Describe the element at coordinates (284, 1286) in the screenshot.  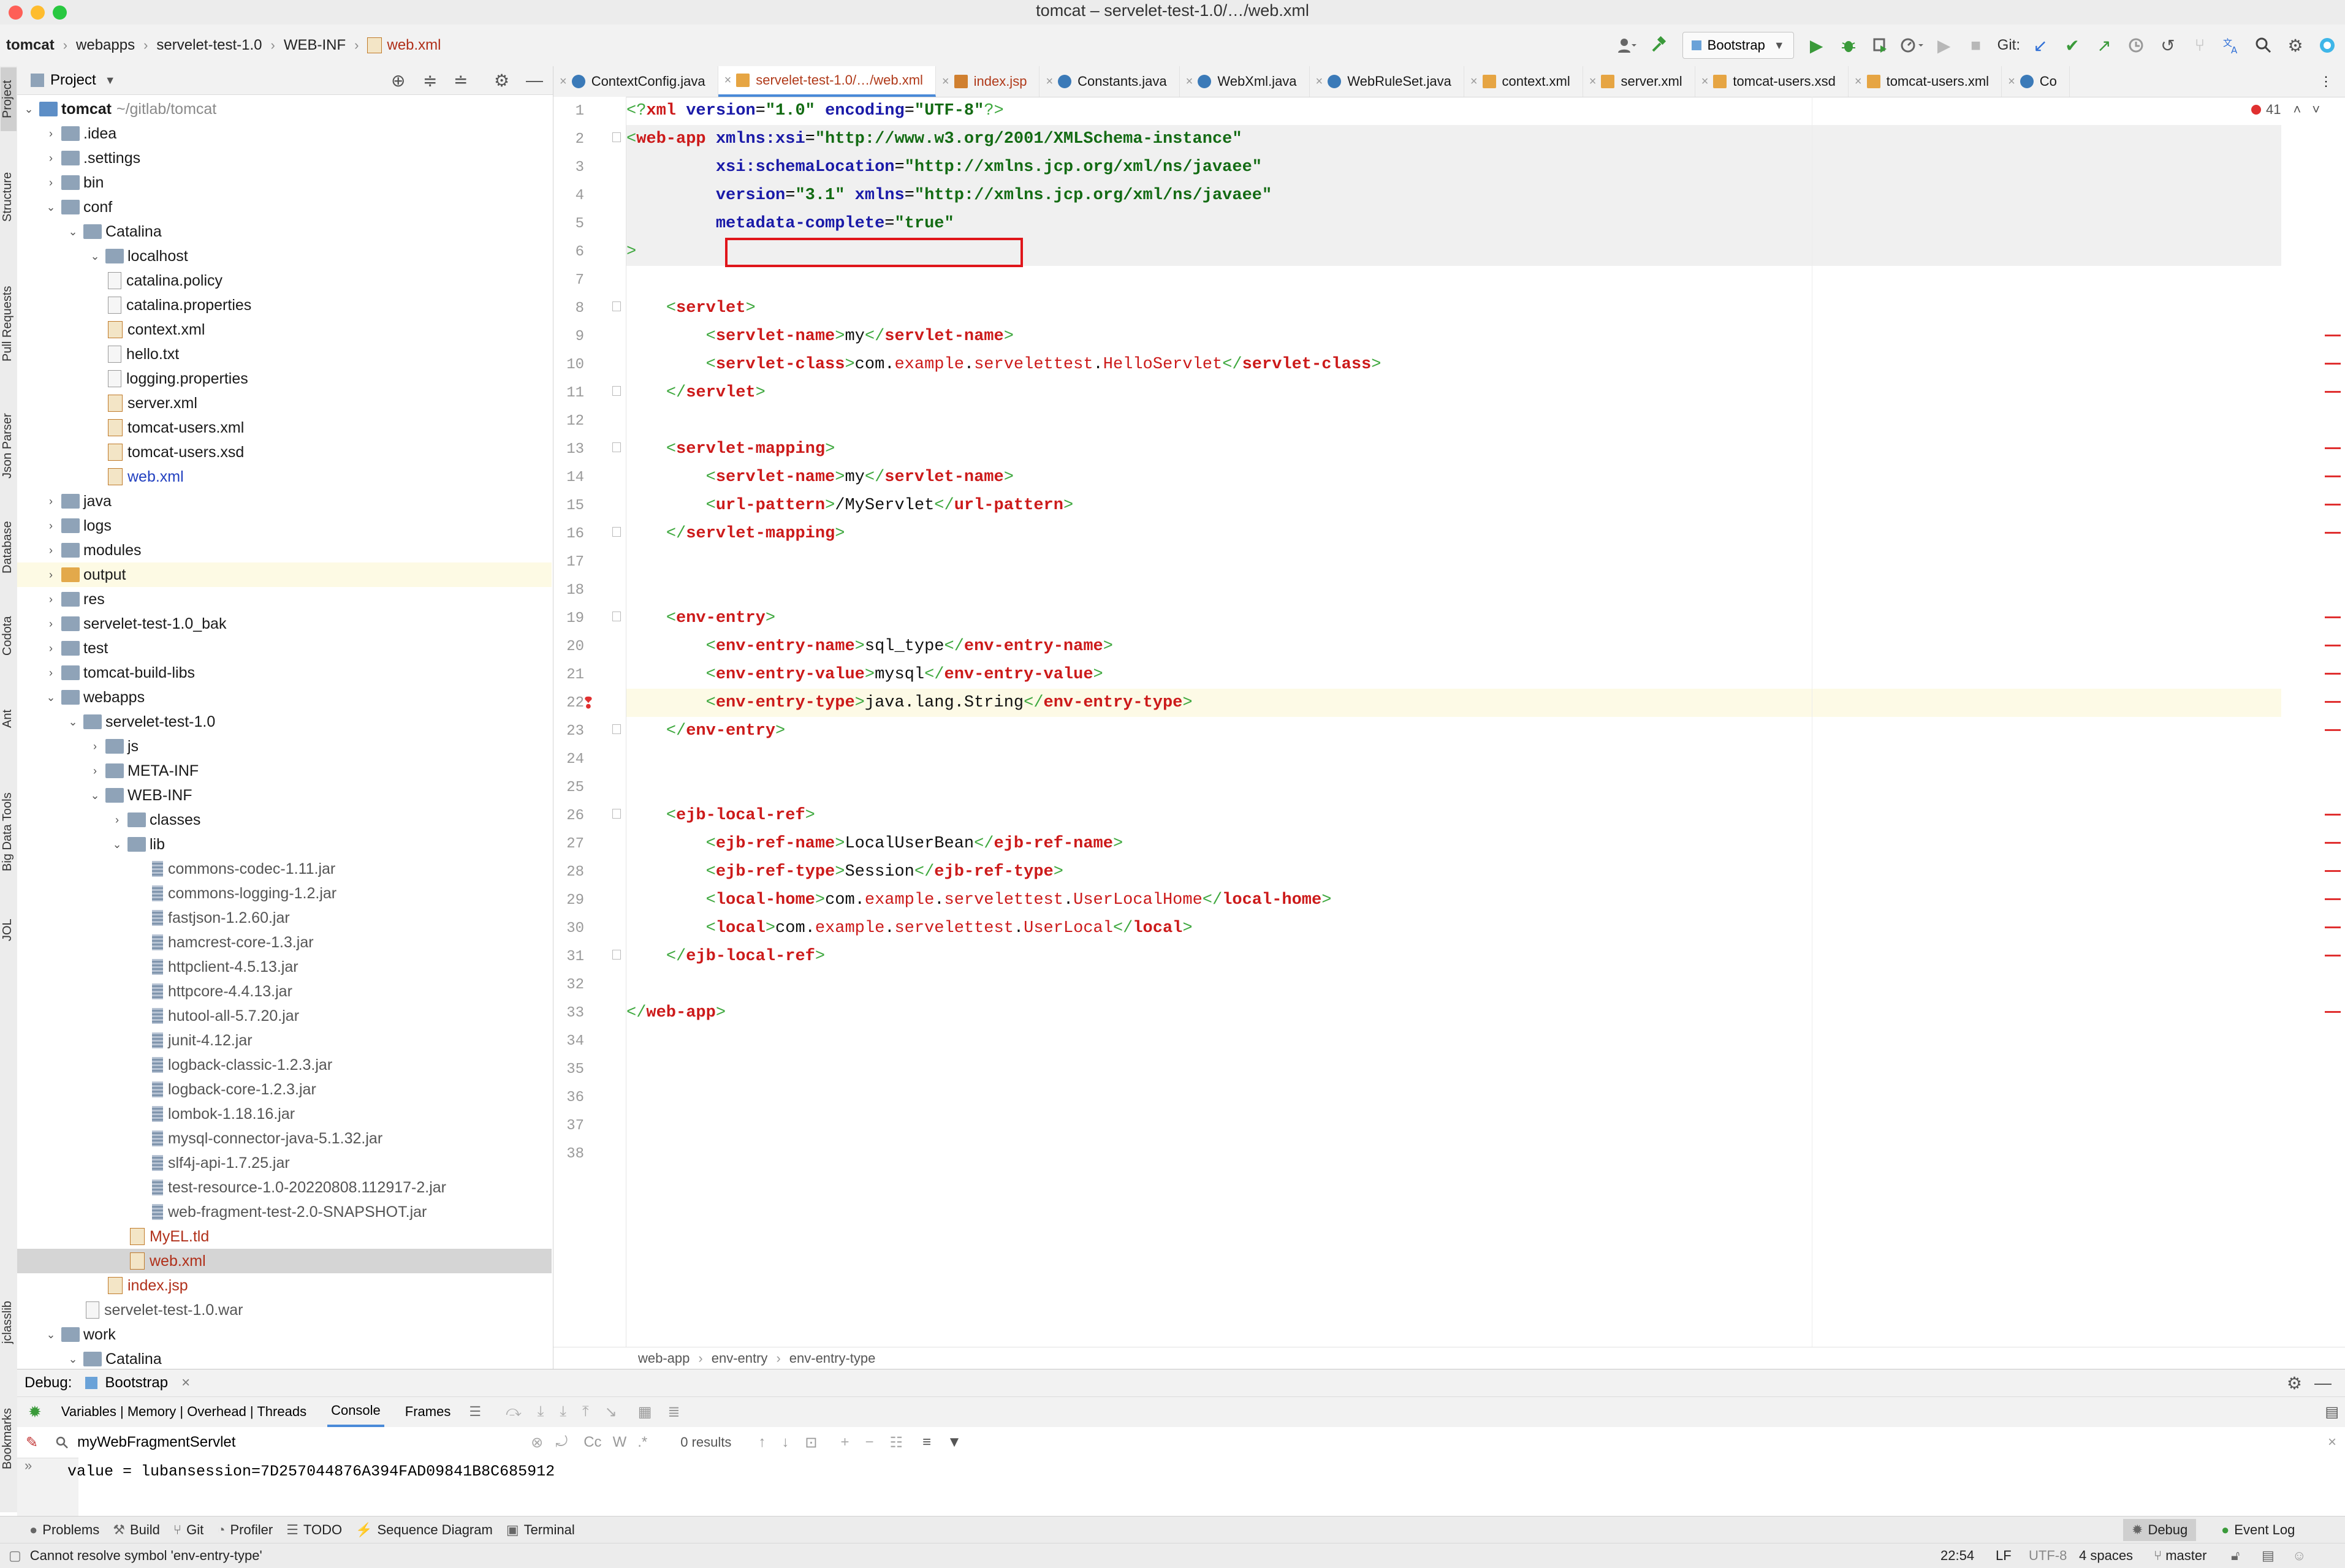
I see `tree-item: index.jsp` at that location.